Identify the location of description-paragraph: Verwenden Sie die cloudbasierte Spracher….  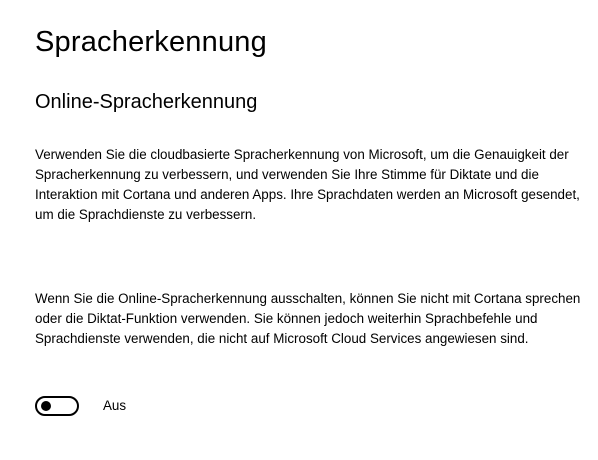
(307, 184).